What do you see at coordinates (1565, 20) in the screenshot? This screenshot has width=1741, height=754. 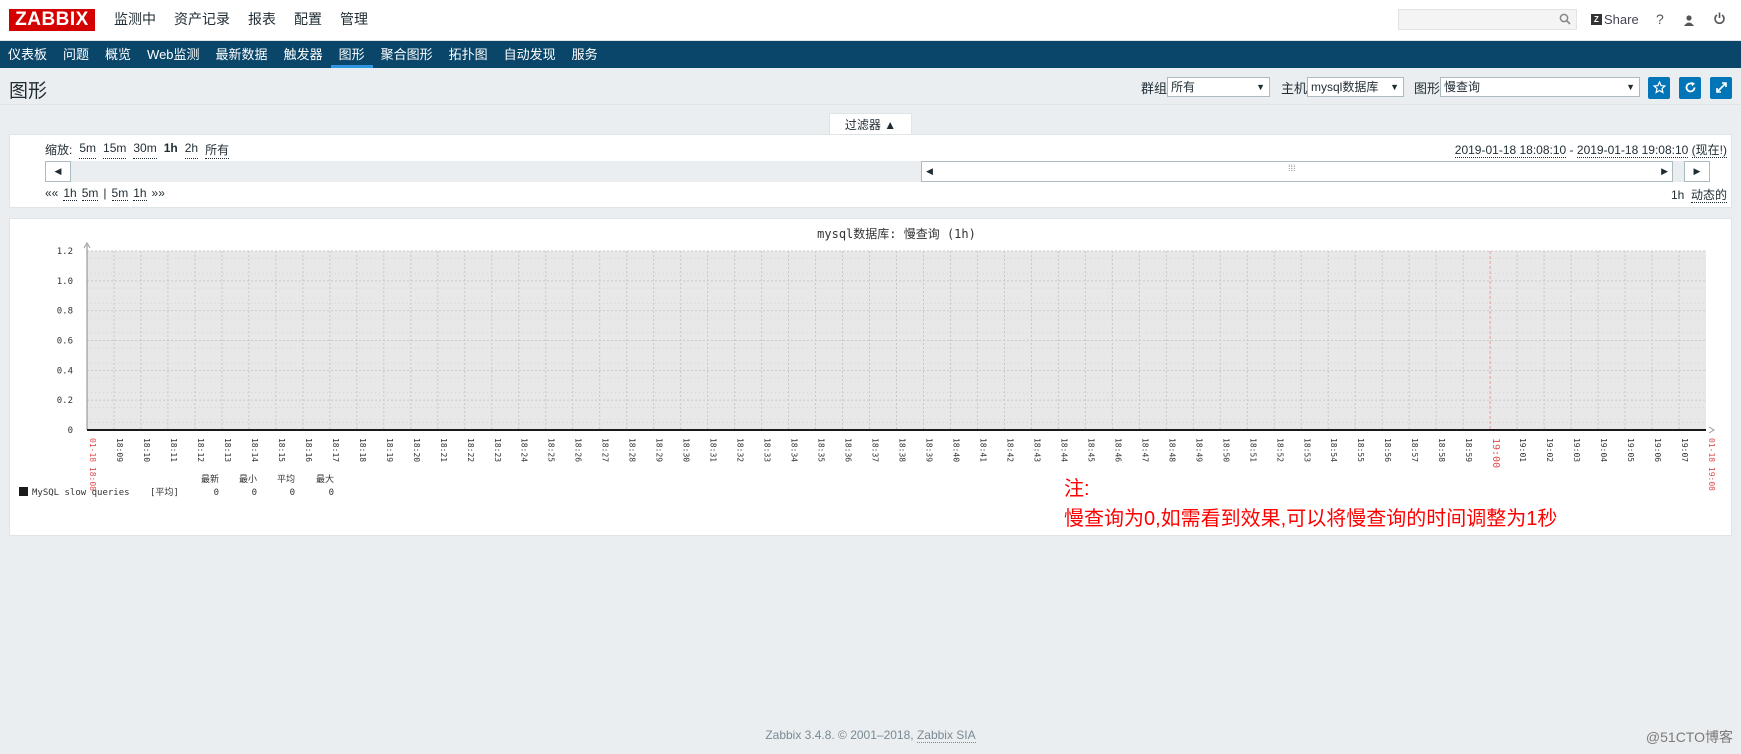 I see `search-icon` at bounding box center [1565, 20].